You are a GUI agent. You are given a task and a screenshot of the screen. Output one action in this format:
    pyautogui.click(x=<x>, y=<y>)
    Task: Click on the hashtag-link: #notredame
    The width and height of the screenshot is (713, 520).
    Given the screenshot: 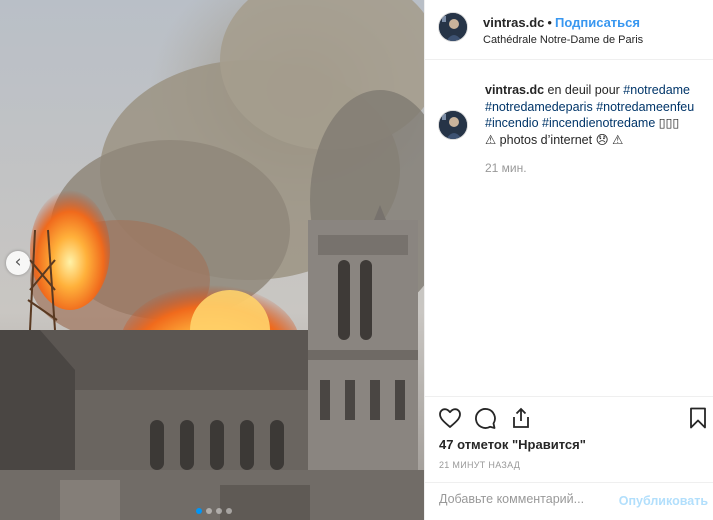 What is the action you would take?
    pyautogui.click(x=656, y=90)
    